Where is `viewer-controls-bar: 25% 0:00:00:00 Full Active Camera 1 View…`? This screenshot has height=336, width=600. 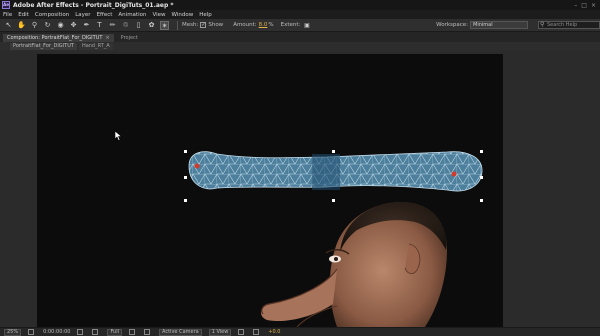 viewer-controls-bar: 25% 0:00:00:00 Full Active Camera 1 View… is located at coordinates (300, 331).